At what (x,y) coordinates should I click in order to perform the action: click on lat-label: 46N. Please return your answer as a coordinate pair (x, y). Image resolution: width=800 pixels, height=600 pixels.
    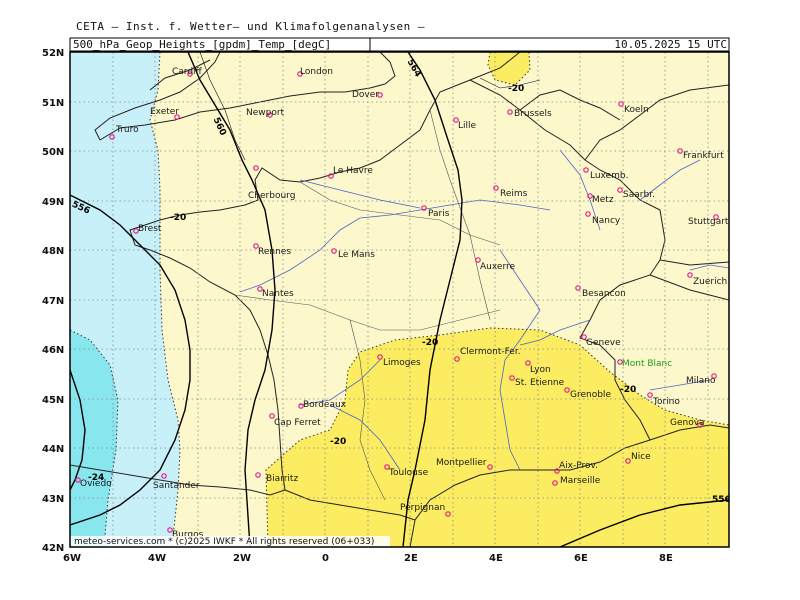
    Looking at the image, I should click on (53, 350).